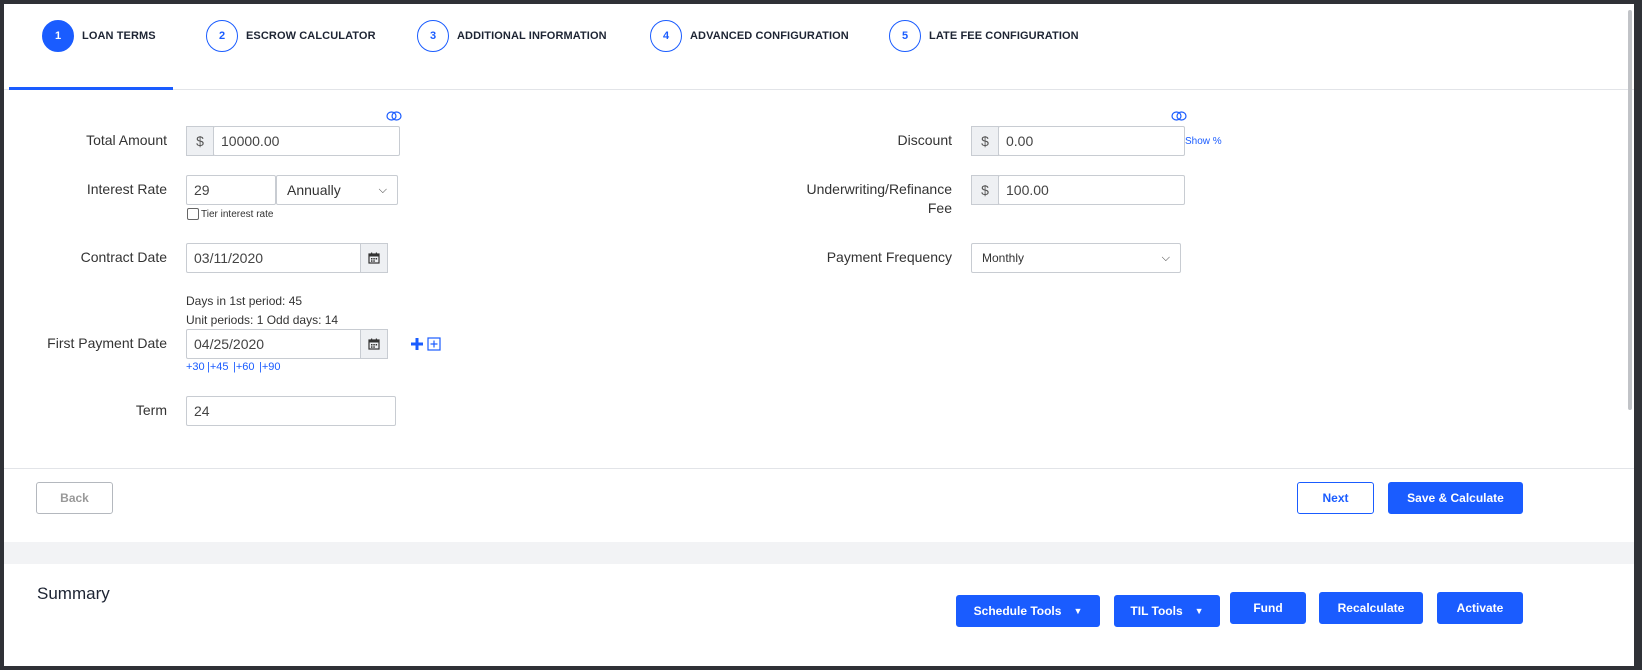 This screenshot has height=670, width=1642. Describe the element at coordinates (1455, 498) in the screenshot. I see `save-calculate-button: Save & Calculate` at that location.